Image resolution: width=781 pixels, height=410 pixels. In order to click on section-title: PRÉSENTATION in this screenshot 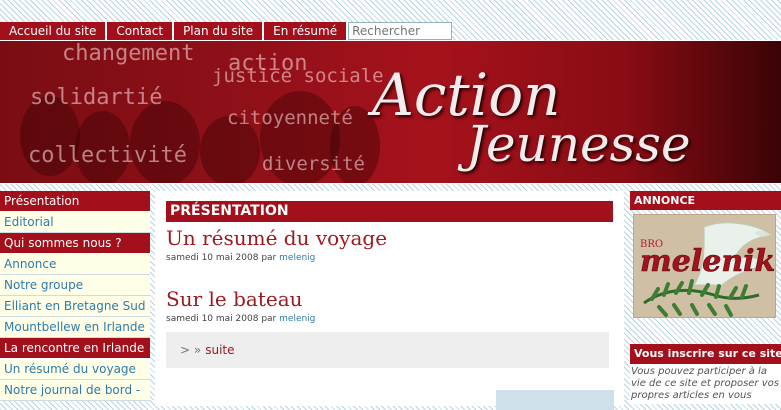, I will do `click(389, 211)`.